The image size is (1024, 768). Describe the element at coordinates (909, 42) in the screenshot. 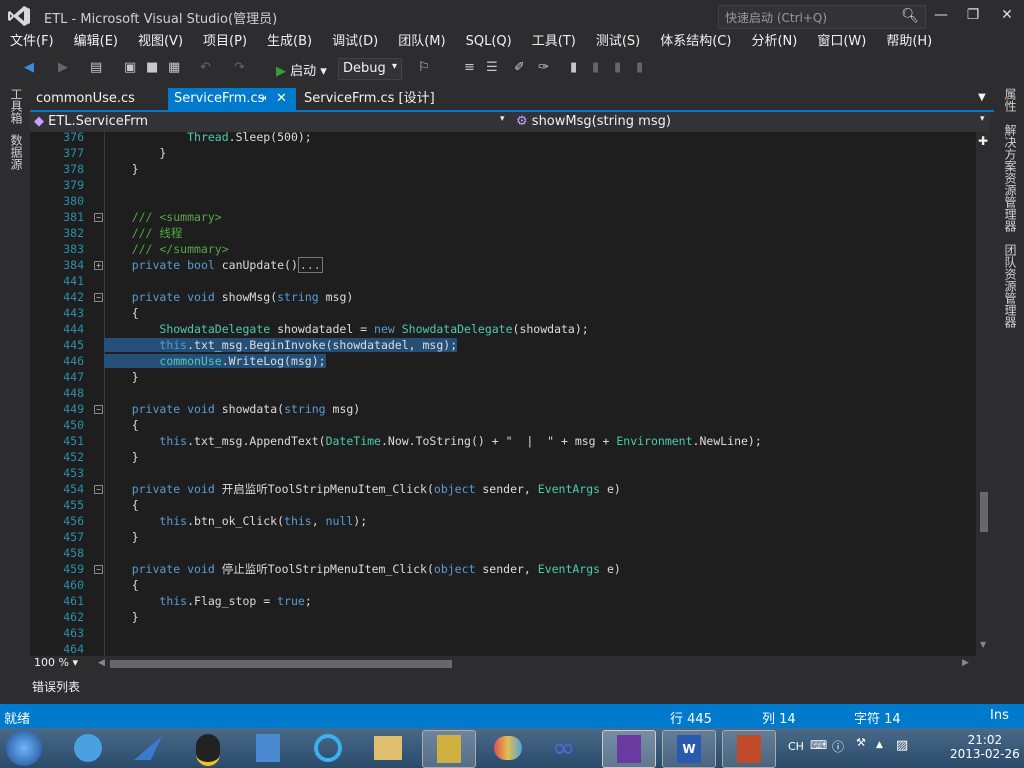

I see `menu-help: 帮助(H)` at that location.